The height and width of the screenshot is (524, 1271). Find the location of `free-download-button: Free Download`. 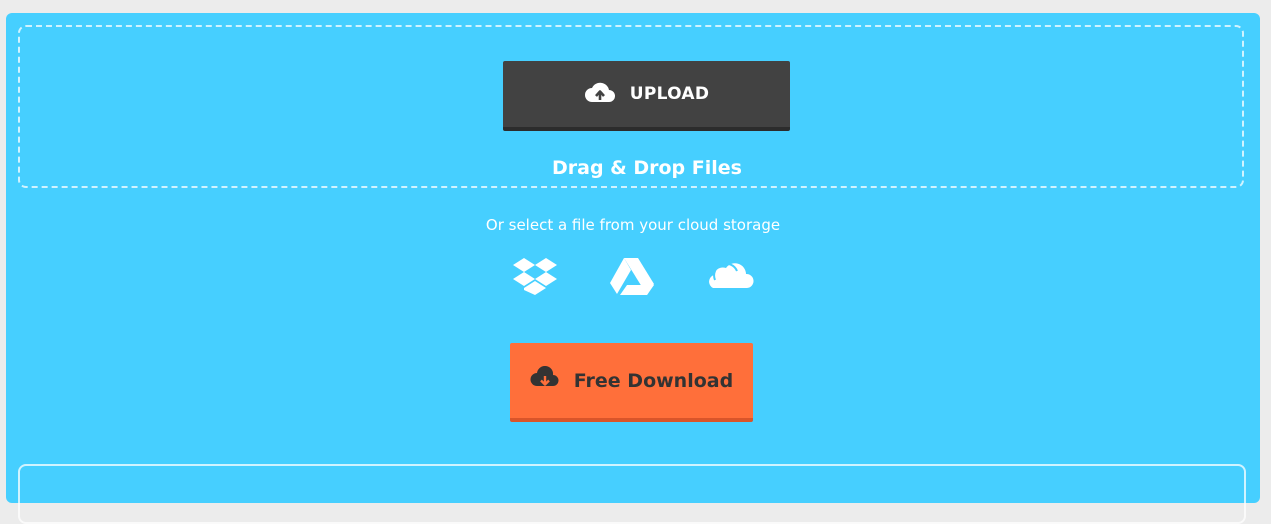

free-download-button: Free Download is located at coordinates (631, 382).